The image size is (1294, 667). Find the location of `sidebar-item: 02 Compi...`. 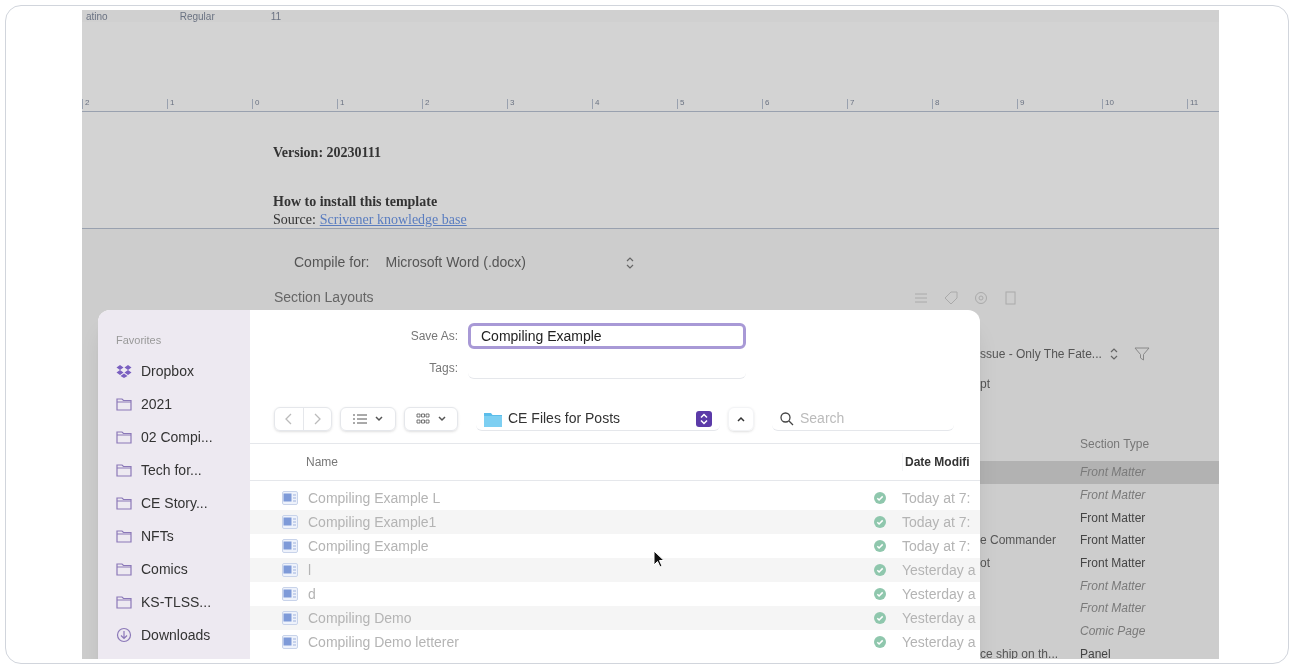

sidebar-item: 02 Compi... is located at coordinates (183, 437).